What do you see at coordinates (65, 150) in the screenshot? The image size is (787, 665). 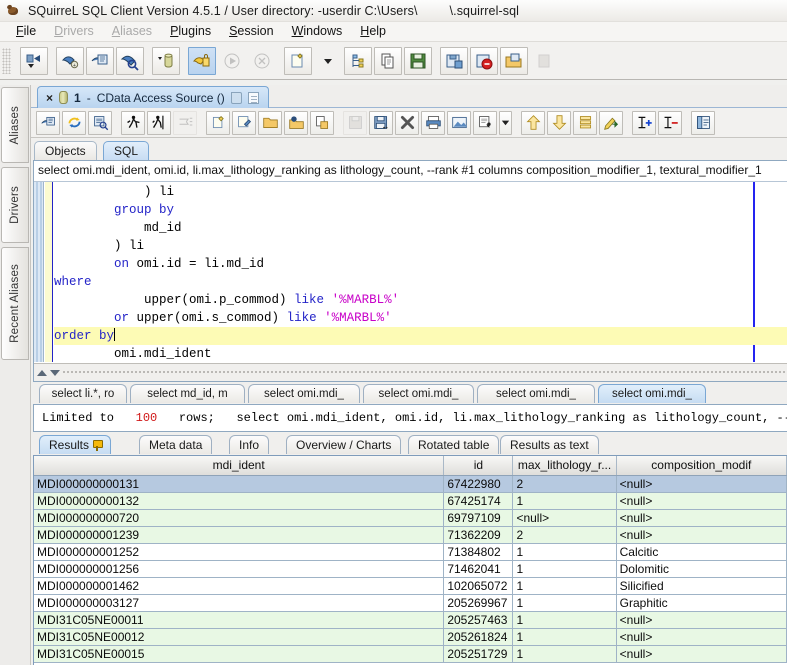 I see `tab-objects: Objects` at bounding box center [65, 150].